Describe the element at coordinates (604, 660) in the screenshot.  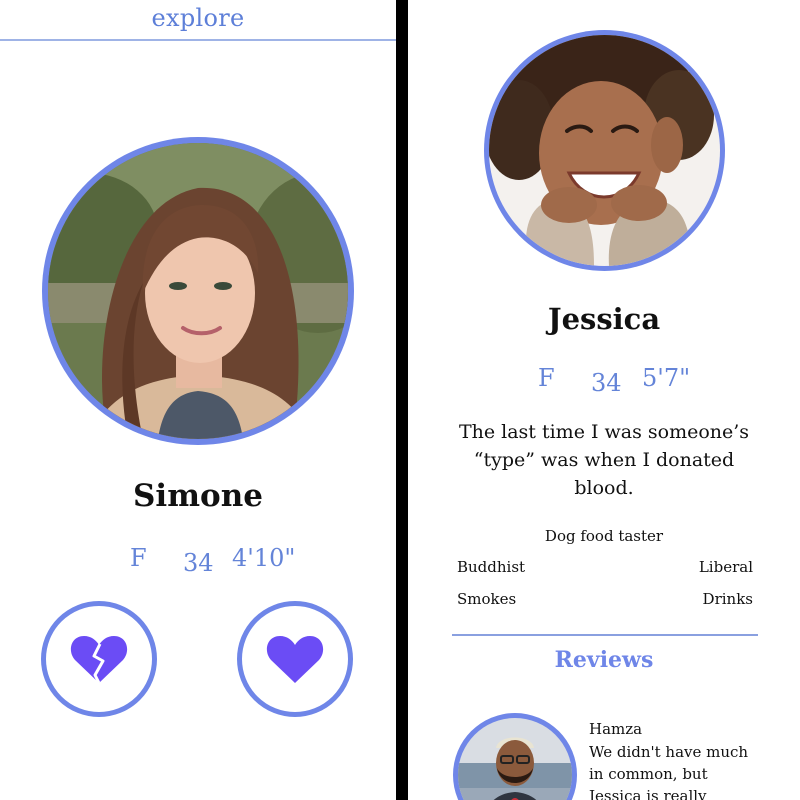
I see `reviews-heading: Reviews` at that location.